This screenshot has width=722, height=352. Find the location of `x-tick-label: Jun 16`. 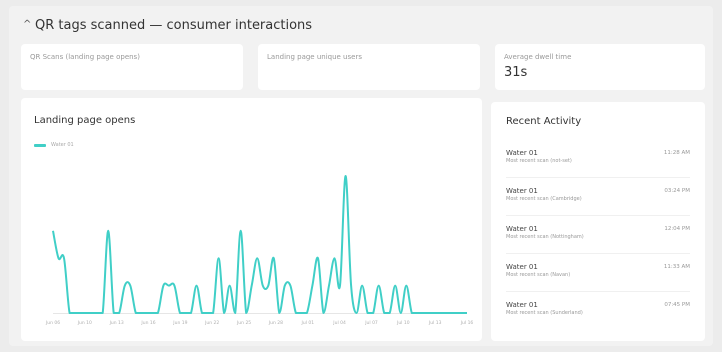

x-tick-label: Jun 16 is located at coordinates (147, 323).